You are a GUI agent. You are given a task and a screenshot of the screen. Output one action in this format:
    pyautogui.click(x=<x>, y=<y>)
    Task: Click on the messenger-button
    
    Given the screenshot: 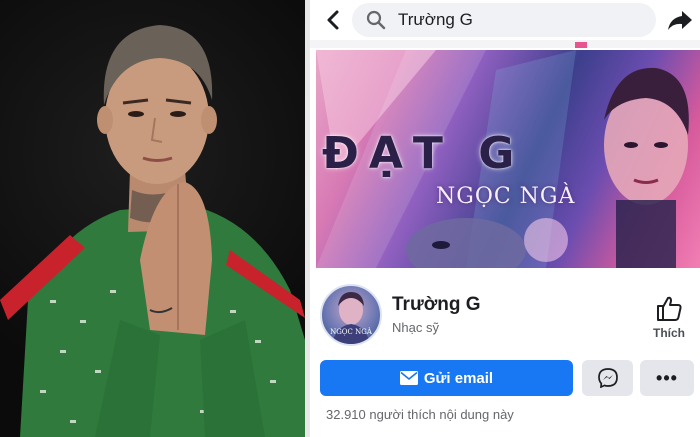 What is the action you would take?
    pyautogui.click(x=607, y=378)
    